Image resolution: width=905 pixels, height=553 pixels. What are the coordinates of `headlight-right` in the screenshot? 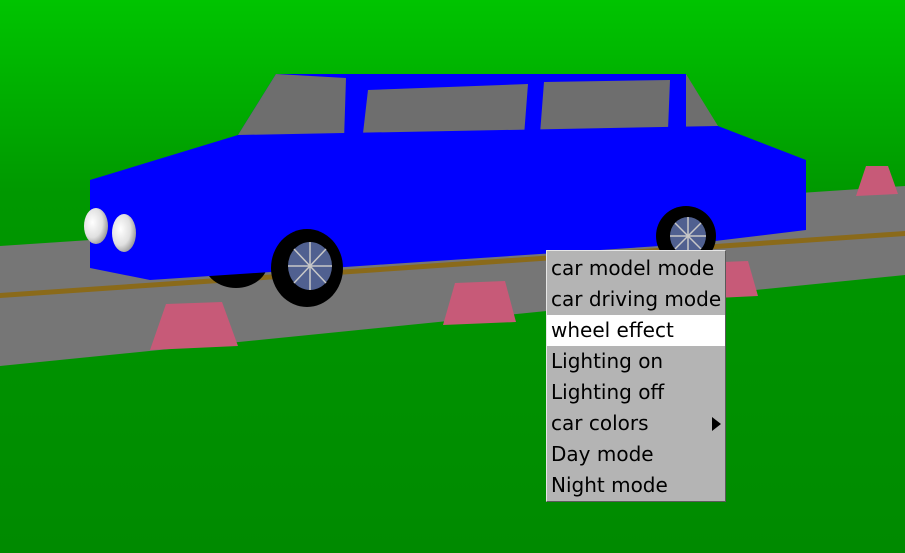 It's located at (124, 233).